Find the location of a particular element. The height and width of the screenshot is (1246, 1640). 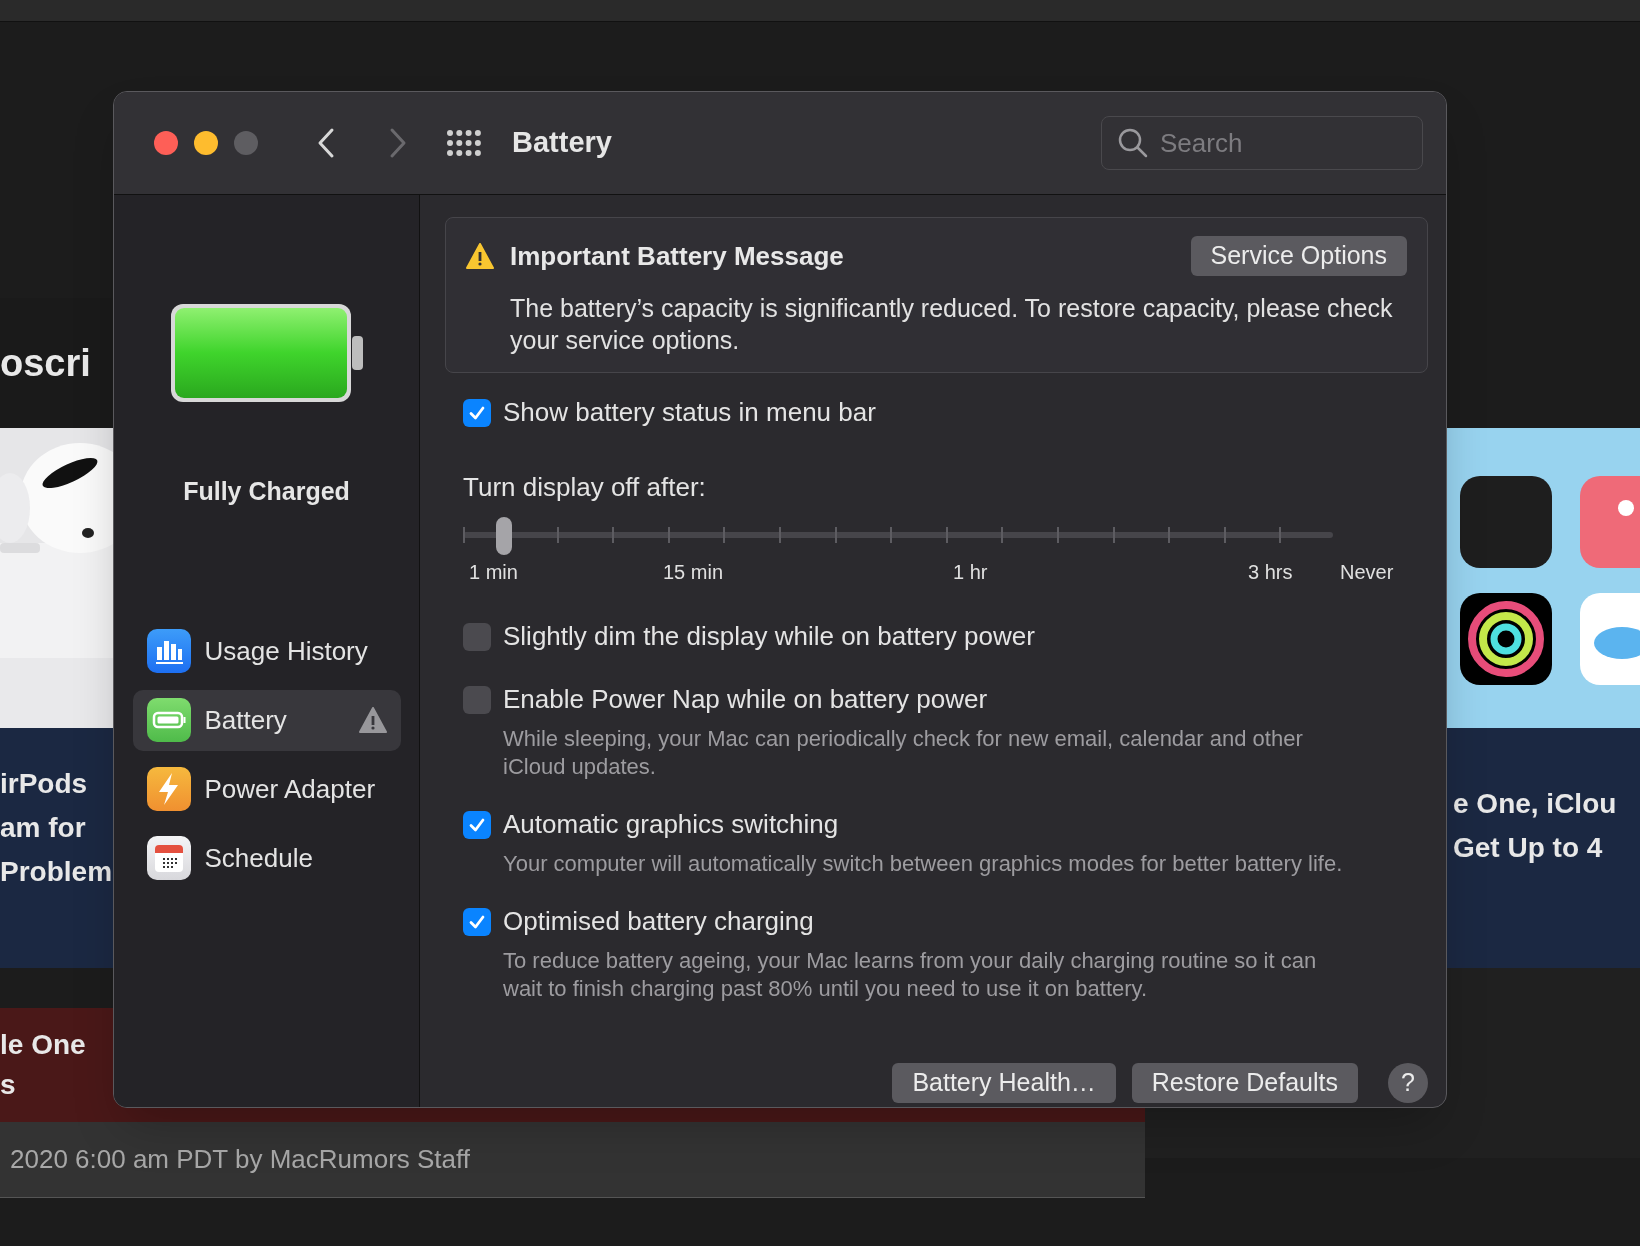

sidebar-item: Usage History is located at coordinates (266, 651).